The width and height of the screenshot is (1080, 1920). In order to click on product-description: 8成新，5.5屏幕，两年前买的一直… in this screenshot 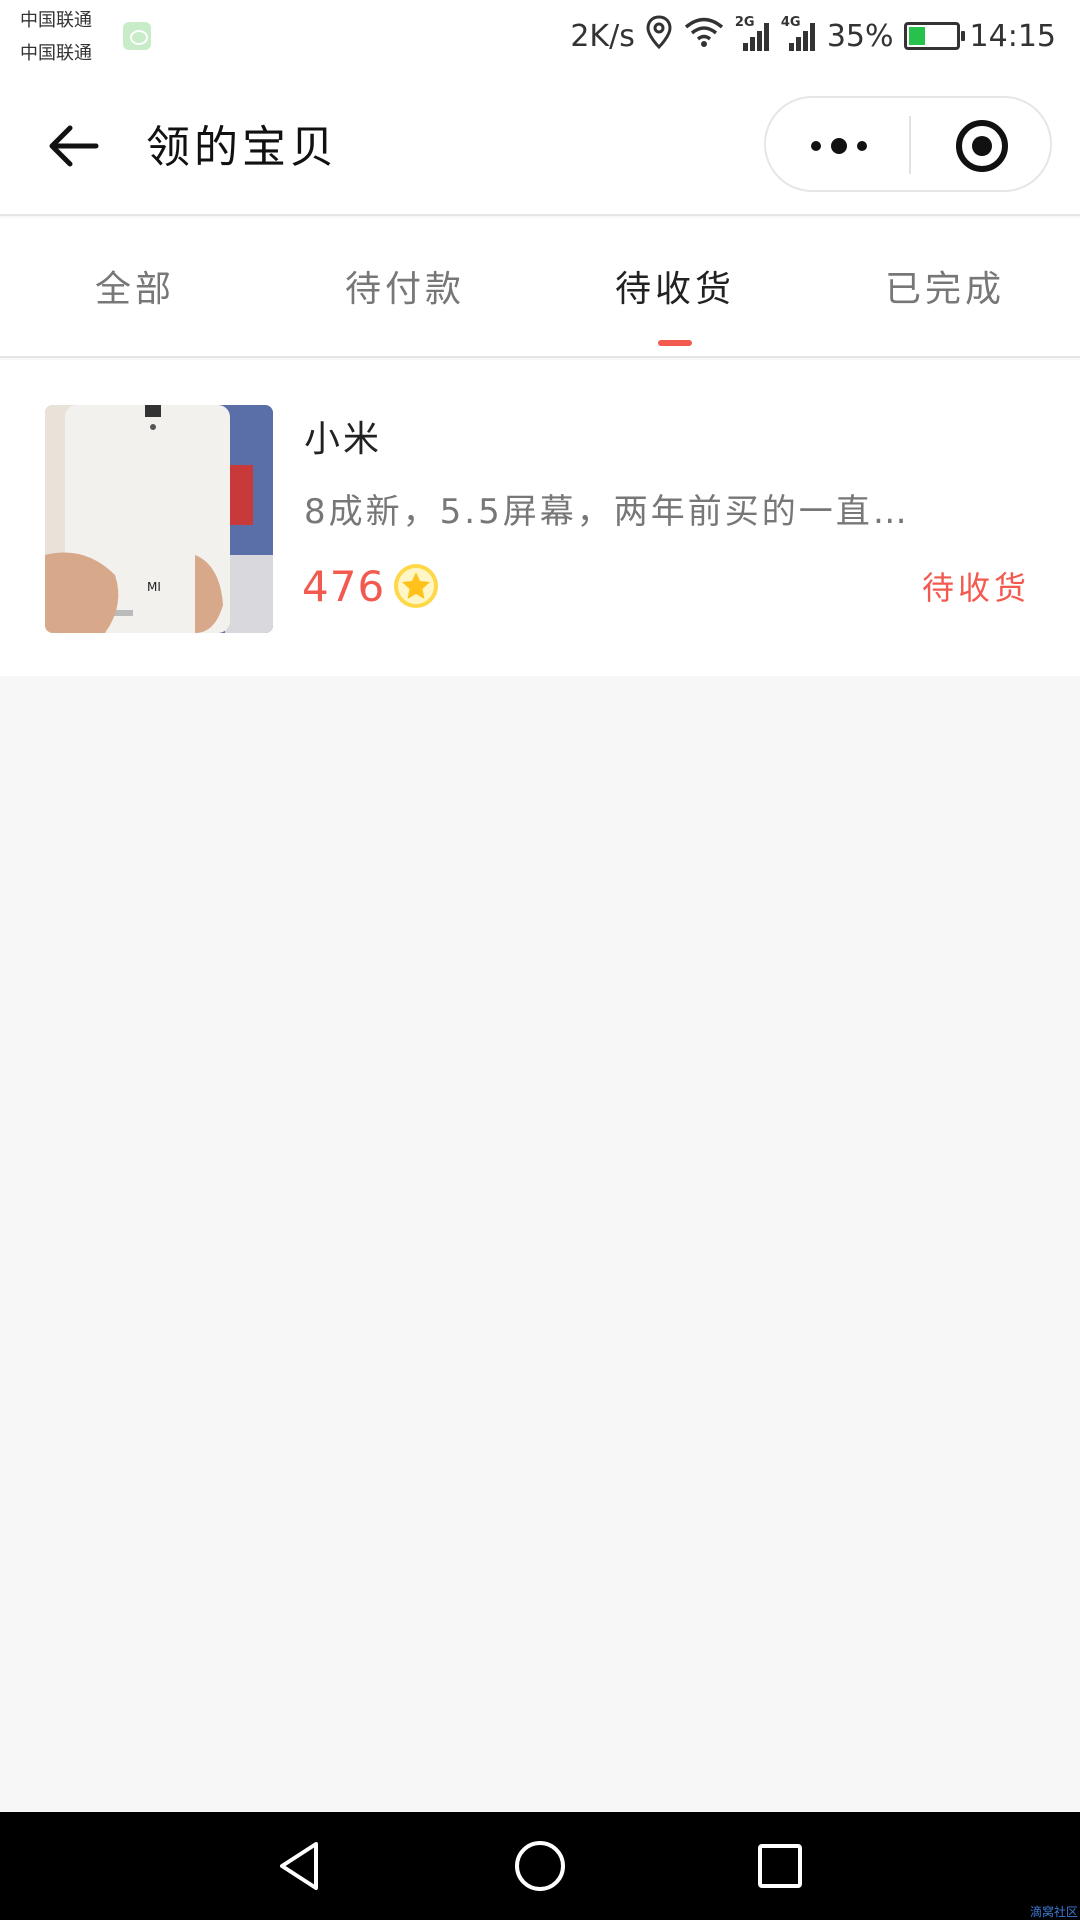, I will do `click(607, 512)`.